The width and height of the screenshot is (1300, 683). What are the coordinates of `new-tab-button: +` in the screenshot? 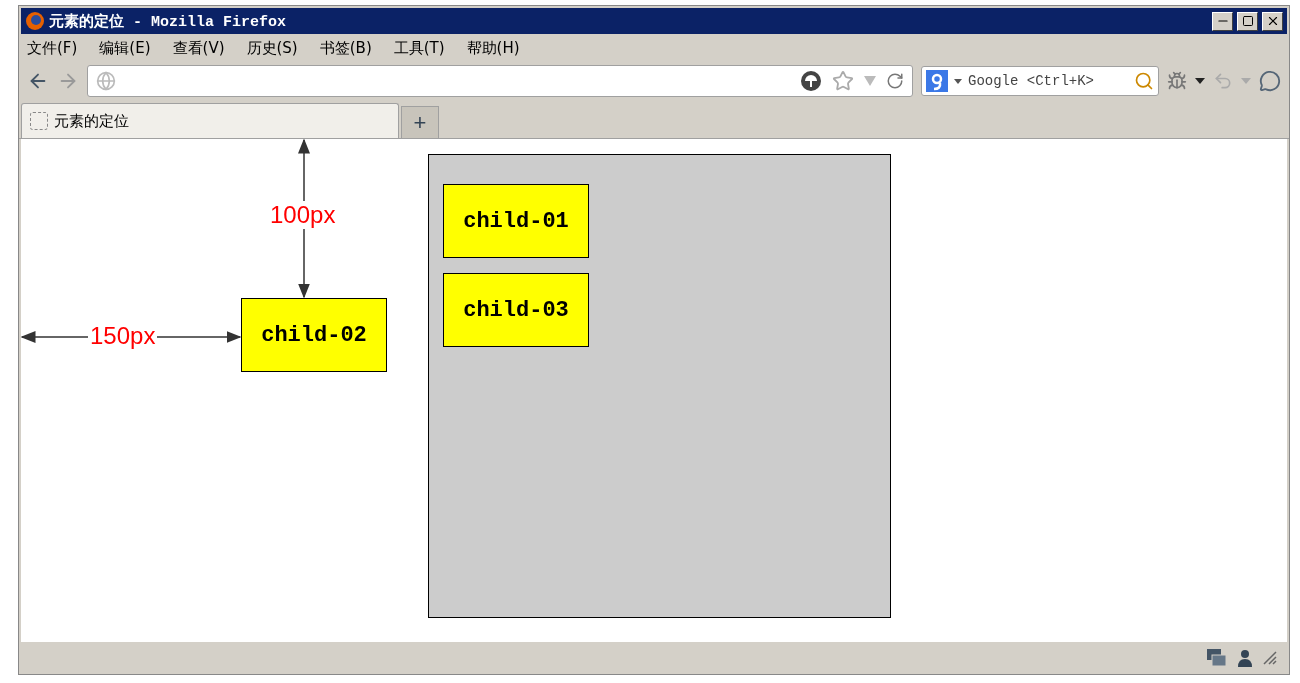 It's located at (420, 122).